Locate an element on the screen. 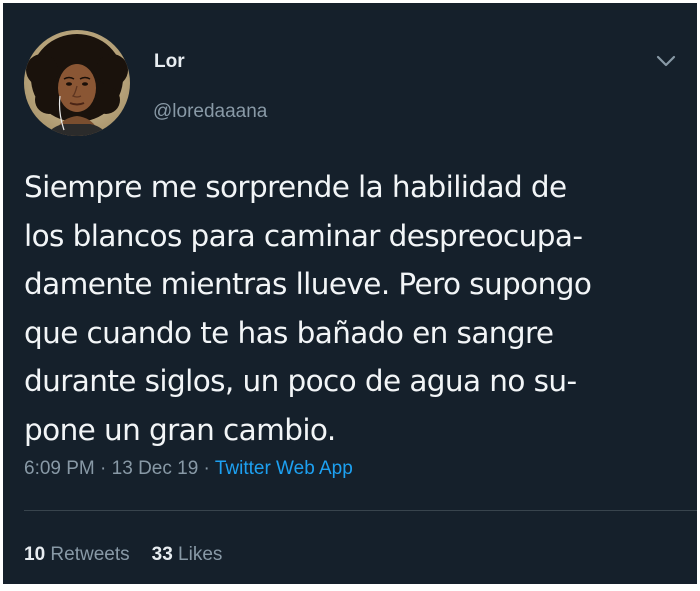  retweets-count: 10 is located at coordinates (35, 554).